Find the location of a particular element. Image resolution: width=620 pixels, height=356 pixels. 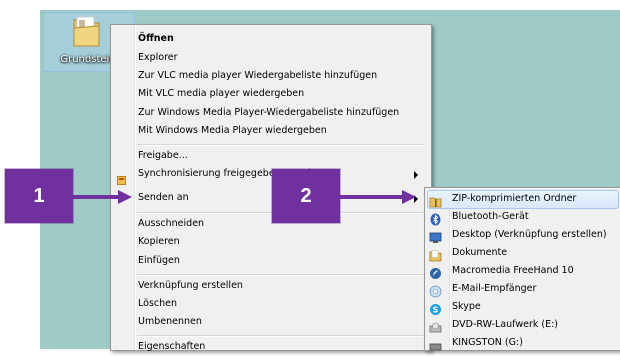

submenu-item-freehand: Macromedia FreeHand 10 is located at coordinates (513, 270).